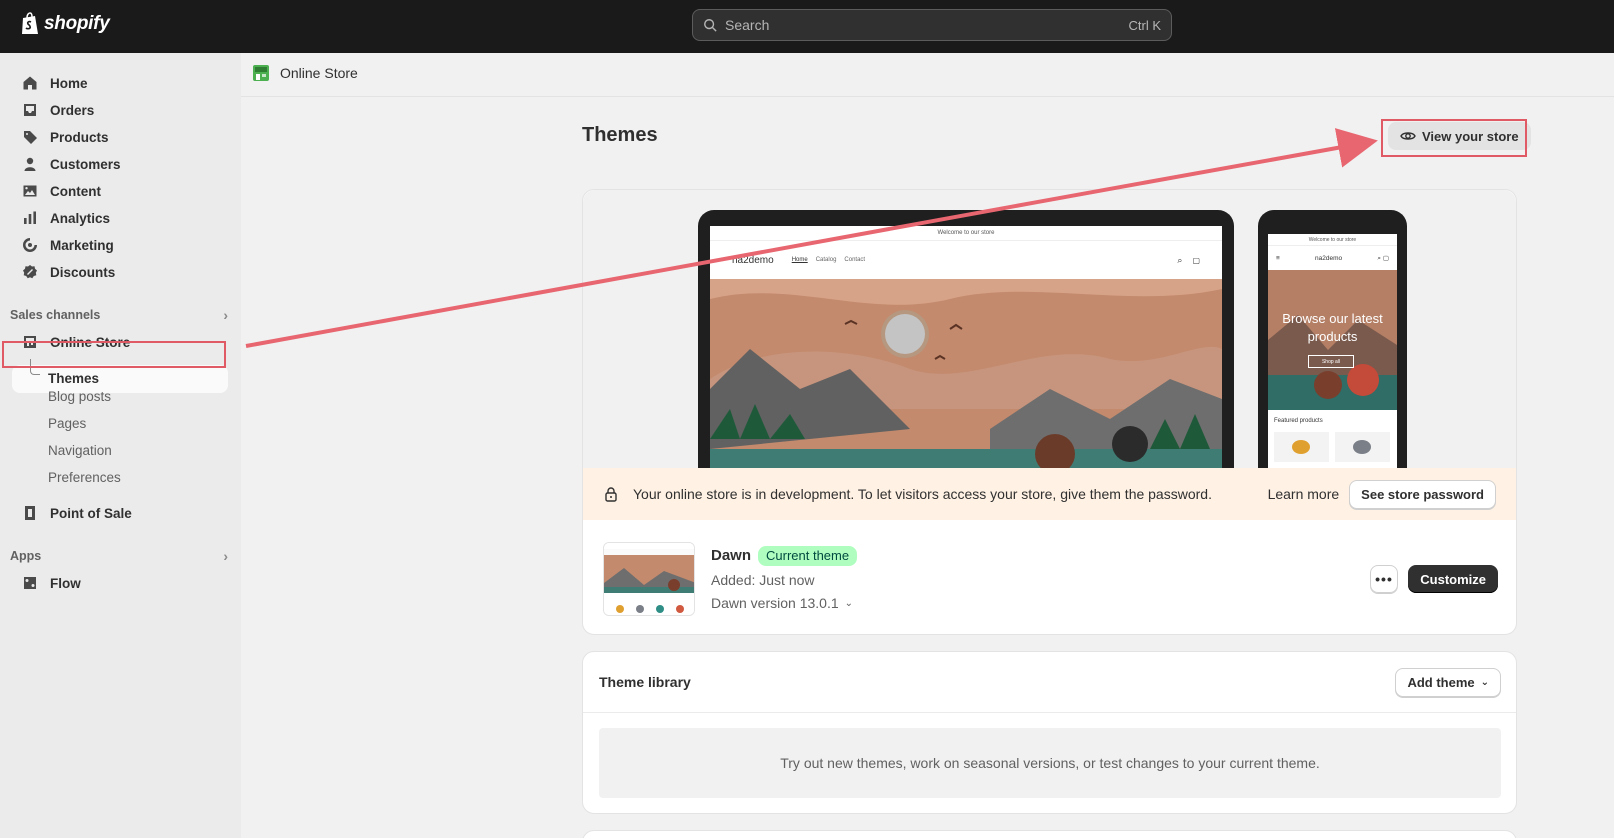 The height and width of the screenshot is (838, 1614). I want to click on mobile-store-name: na2demo, so click(1329, 258).